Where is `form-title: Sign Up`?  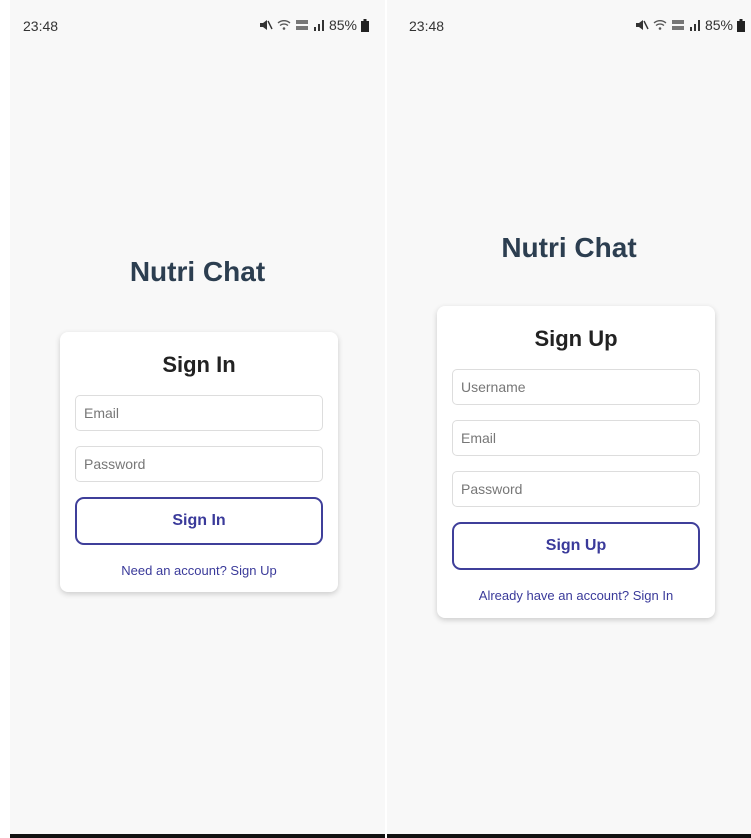 form-title: Sign Up is located at coordinates (576, 338).